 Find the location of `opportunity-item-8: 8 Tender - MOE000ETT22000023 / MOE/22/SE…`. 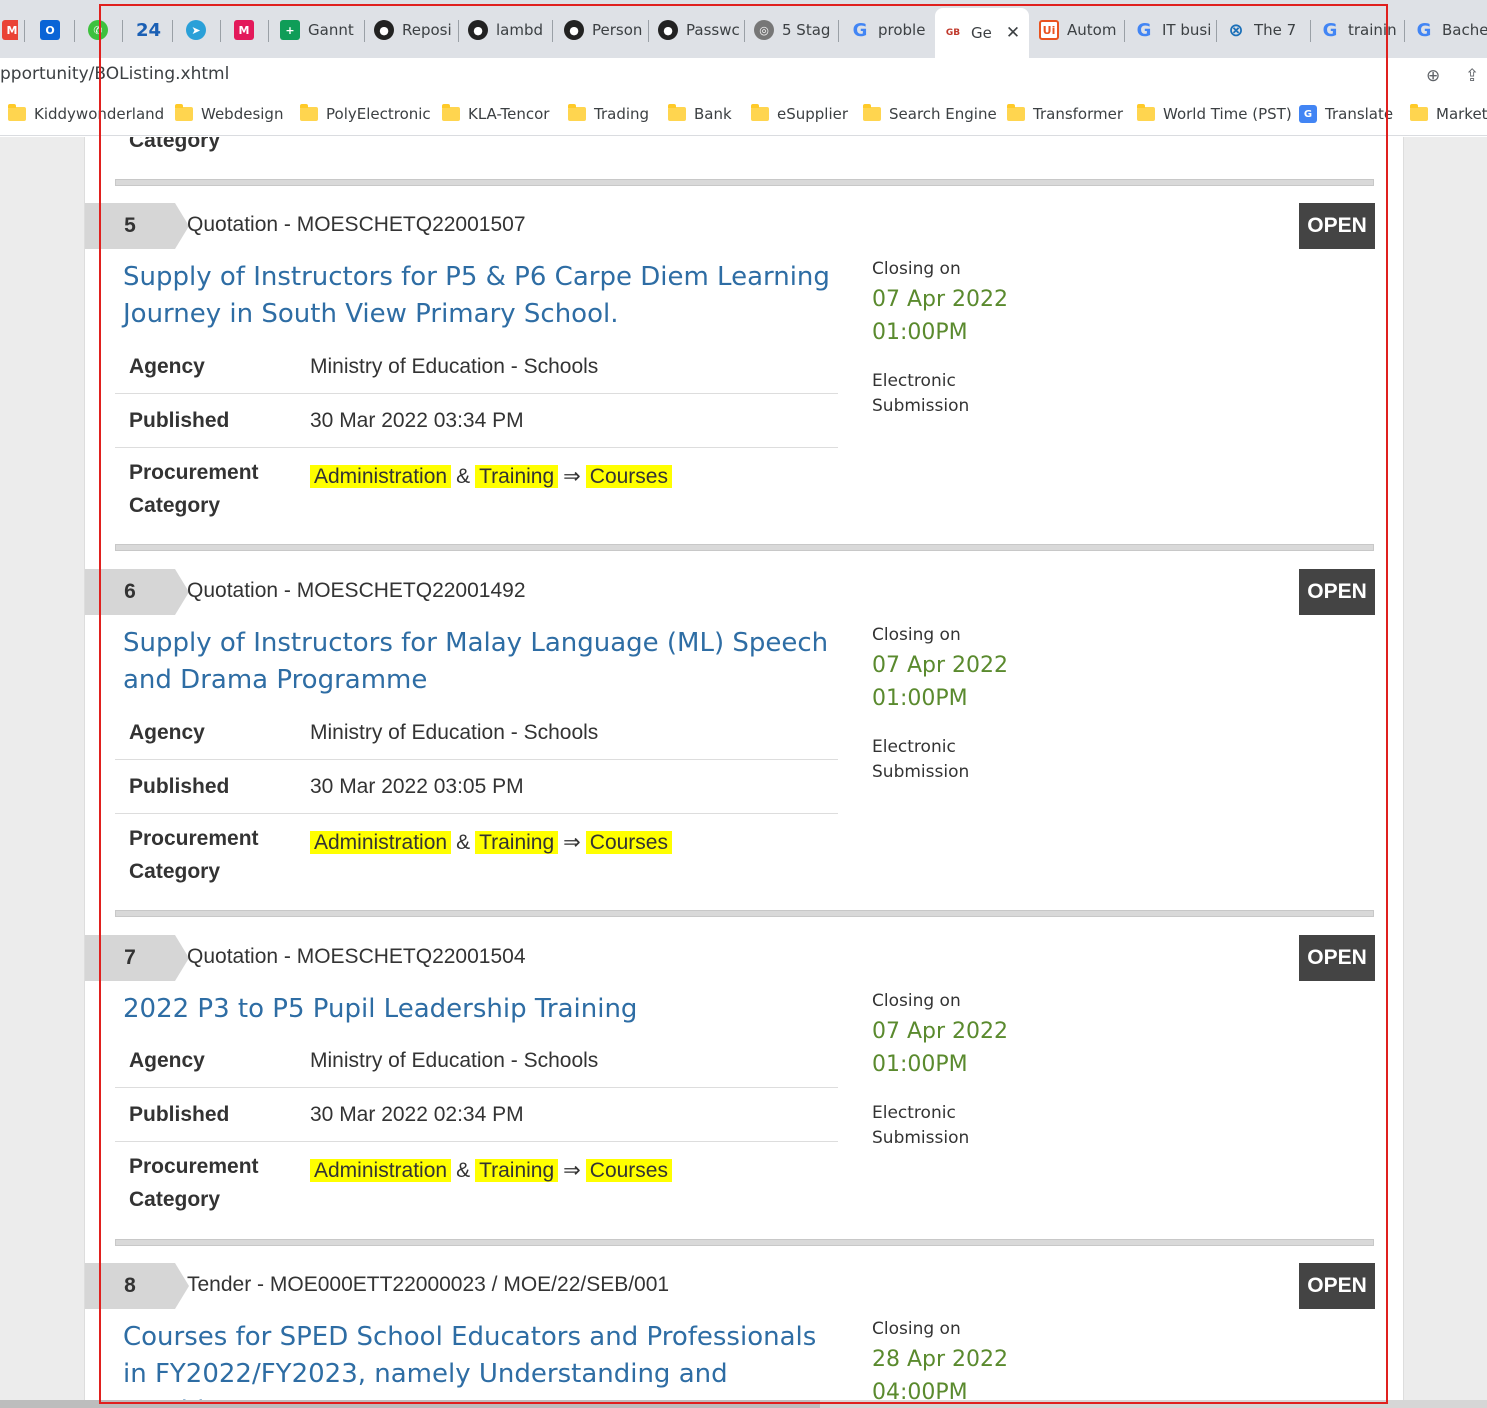

opportunity-item-8: 8 Tender - MOE000ETT22000023 / MOE/22/SE… is located at coordinates (745, 1335).